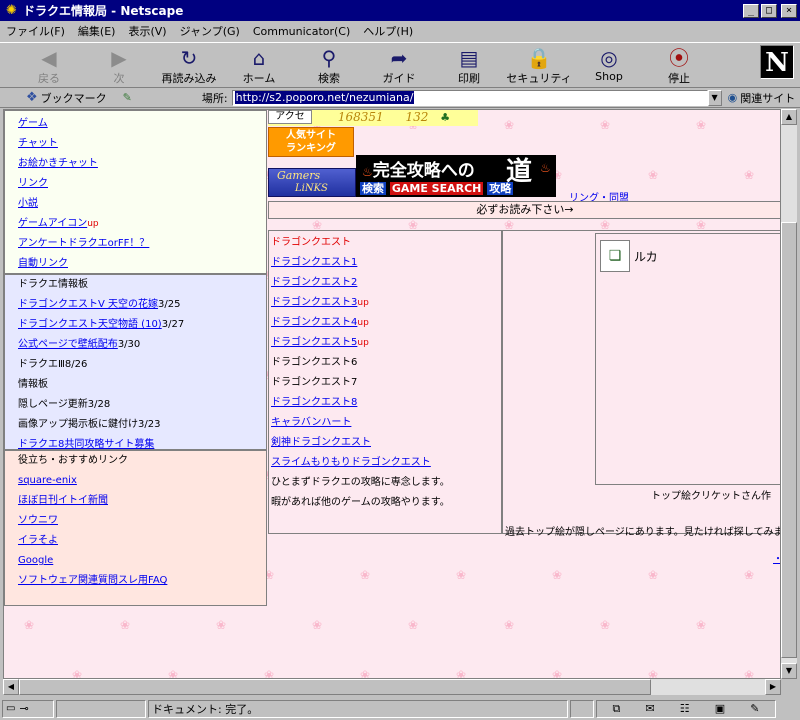 The width and height of the screenshot is (800, 720). I want to click on toolbar-button-search: ⚲ 検索, so click(329, 65).